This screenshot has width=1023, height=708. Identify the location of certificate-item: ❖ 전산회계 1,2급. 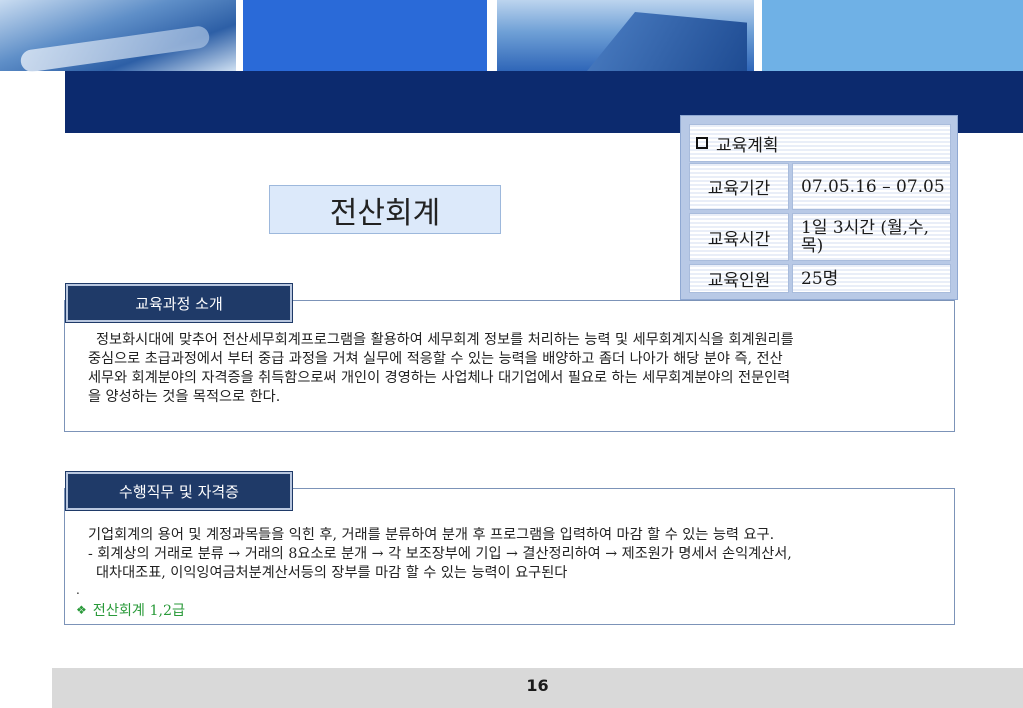
(130, 610).